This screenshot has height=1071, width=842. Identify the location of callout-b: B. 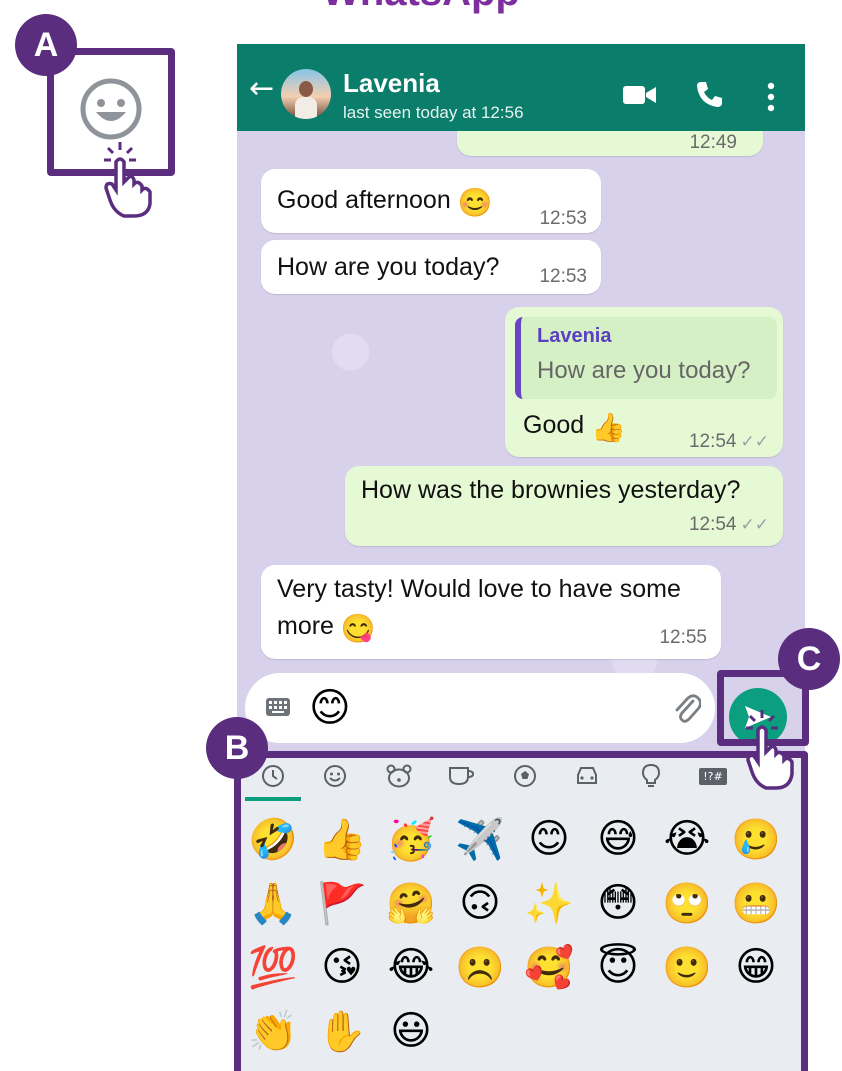
(237, 748).